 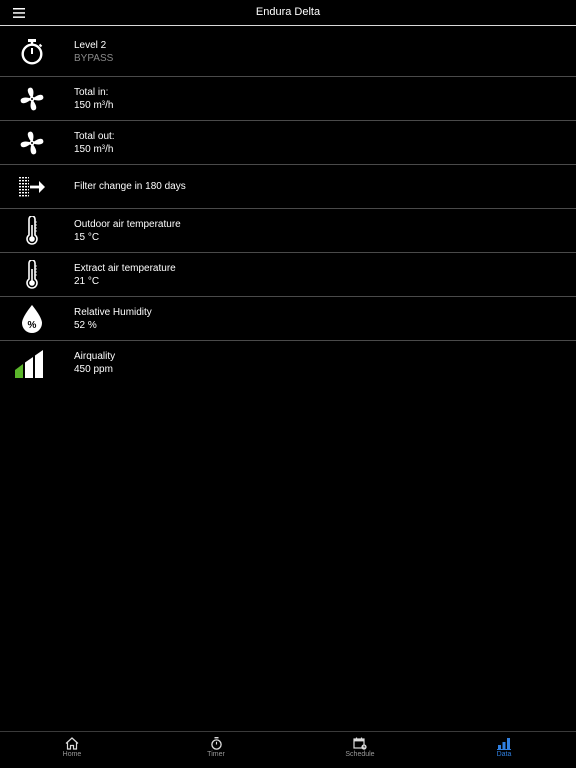 What do you see at coordinates (504, 754) in the screenshot?
I see `tab-label: Data` at bounding box center [504, 754].